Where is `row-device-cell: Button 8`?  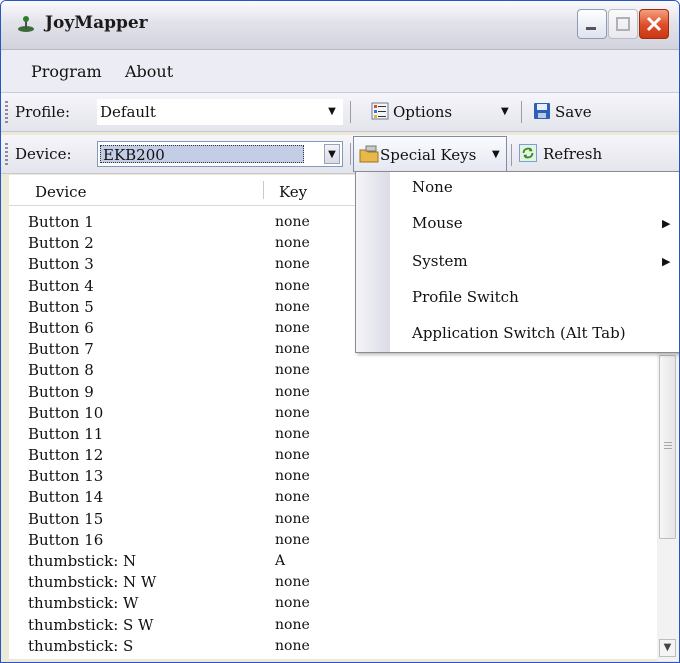
row-device-cell: Button 8 is located at coordinates (61, 370).